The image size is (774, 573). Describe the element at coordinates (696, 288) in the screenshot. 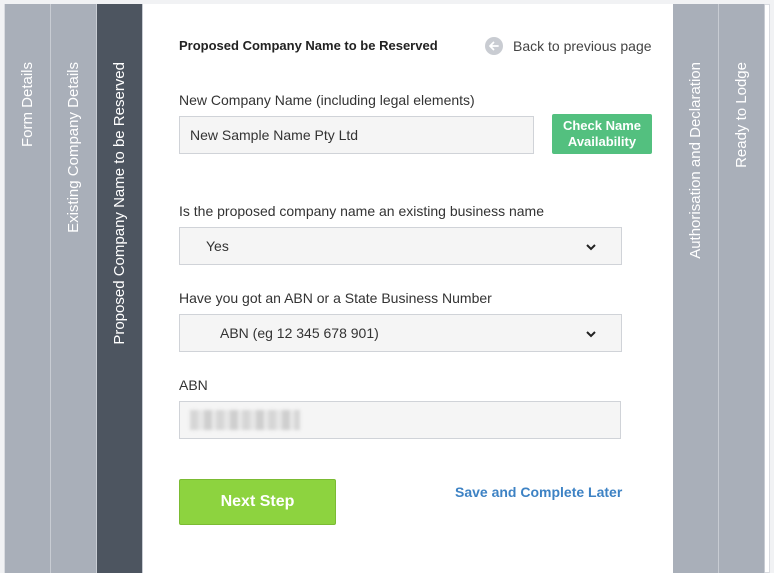

I see `step-tab-authorisation-declaration: Authorisation and Declaration` at that location.